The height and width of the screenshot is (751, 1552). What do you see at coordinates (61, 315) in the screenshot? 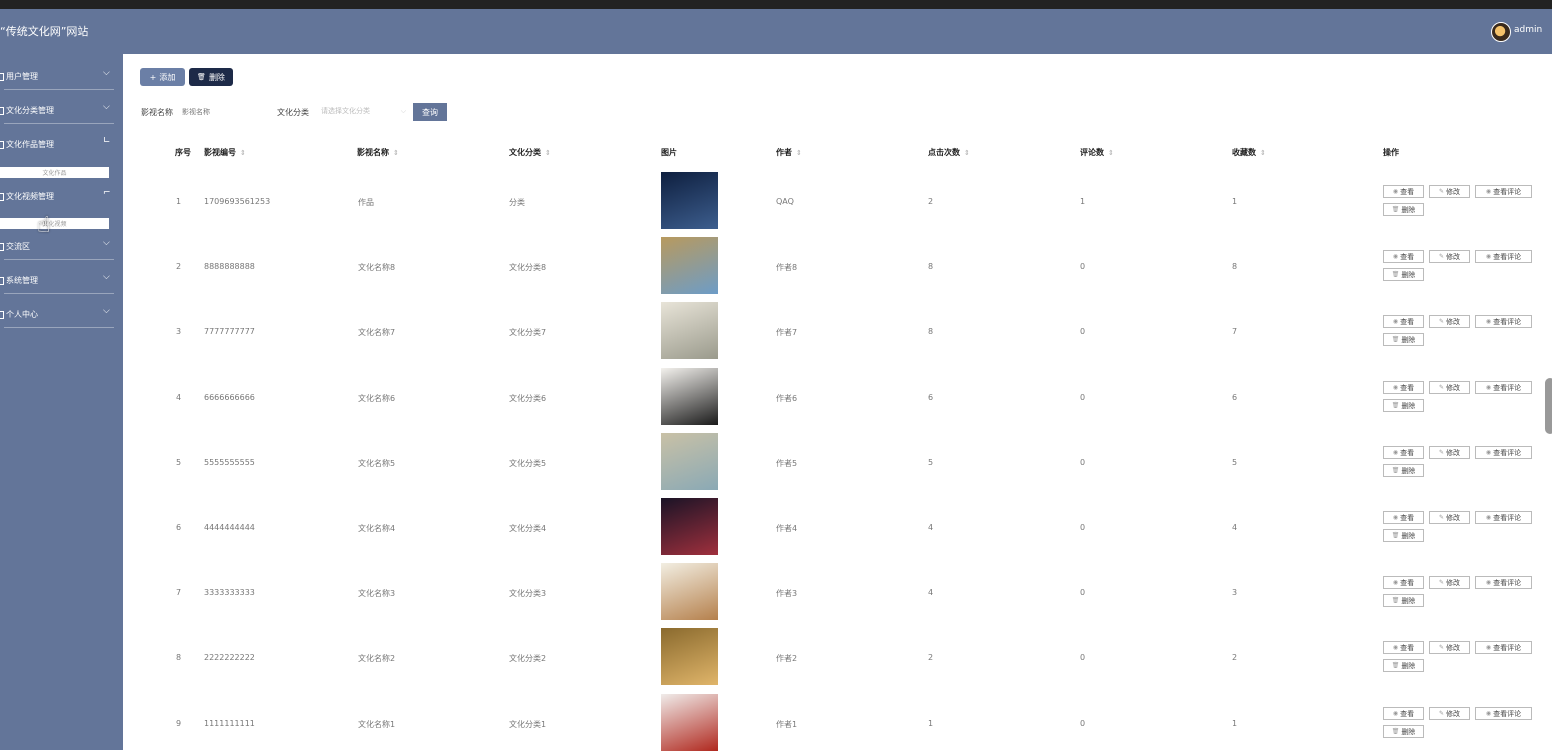
I see `sidebar-item-personal-center: 个人中心 ⌵` at bounding box center [61, 315].